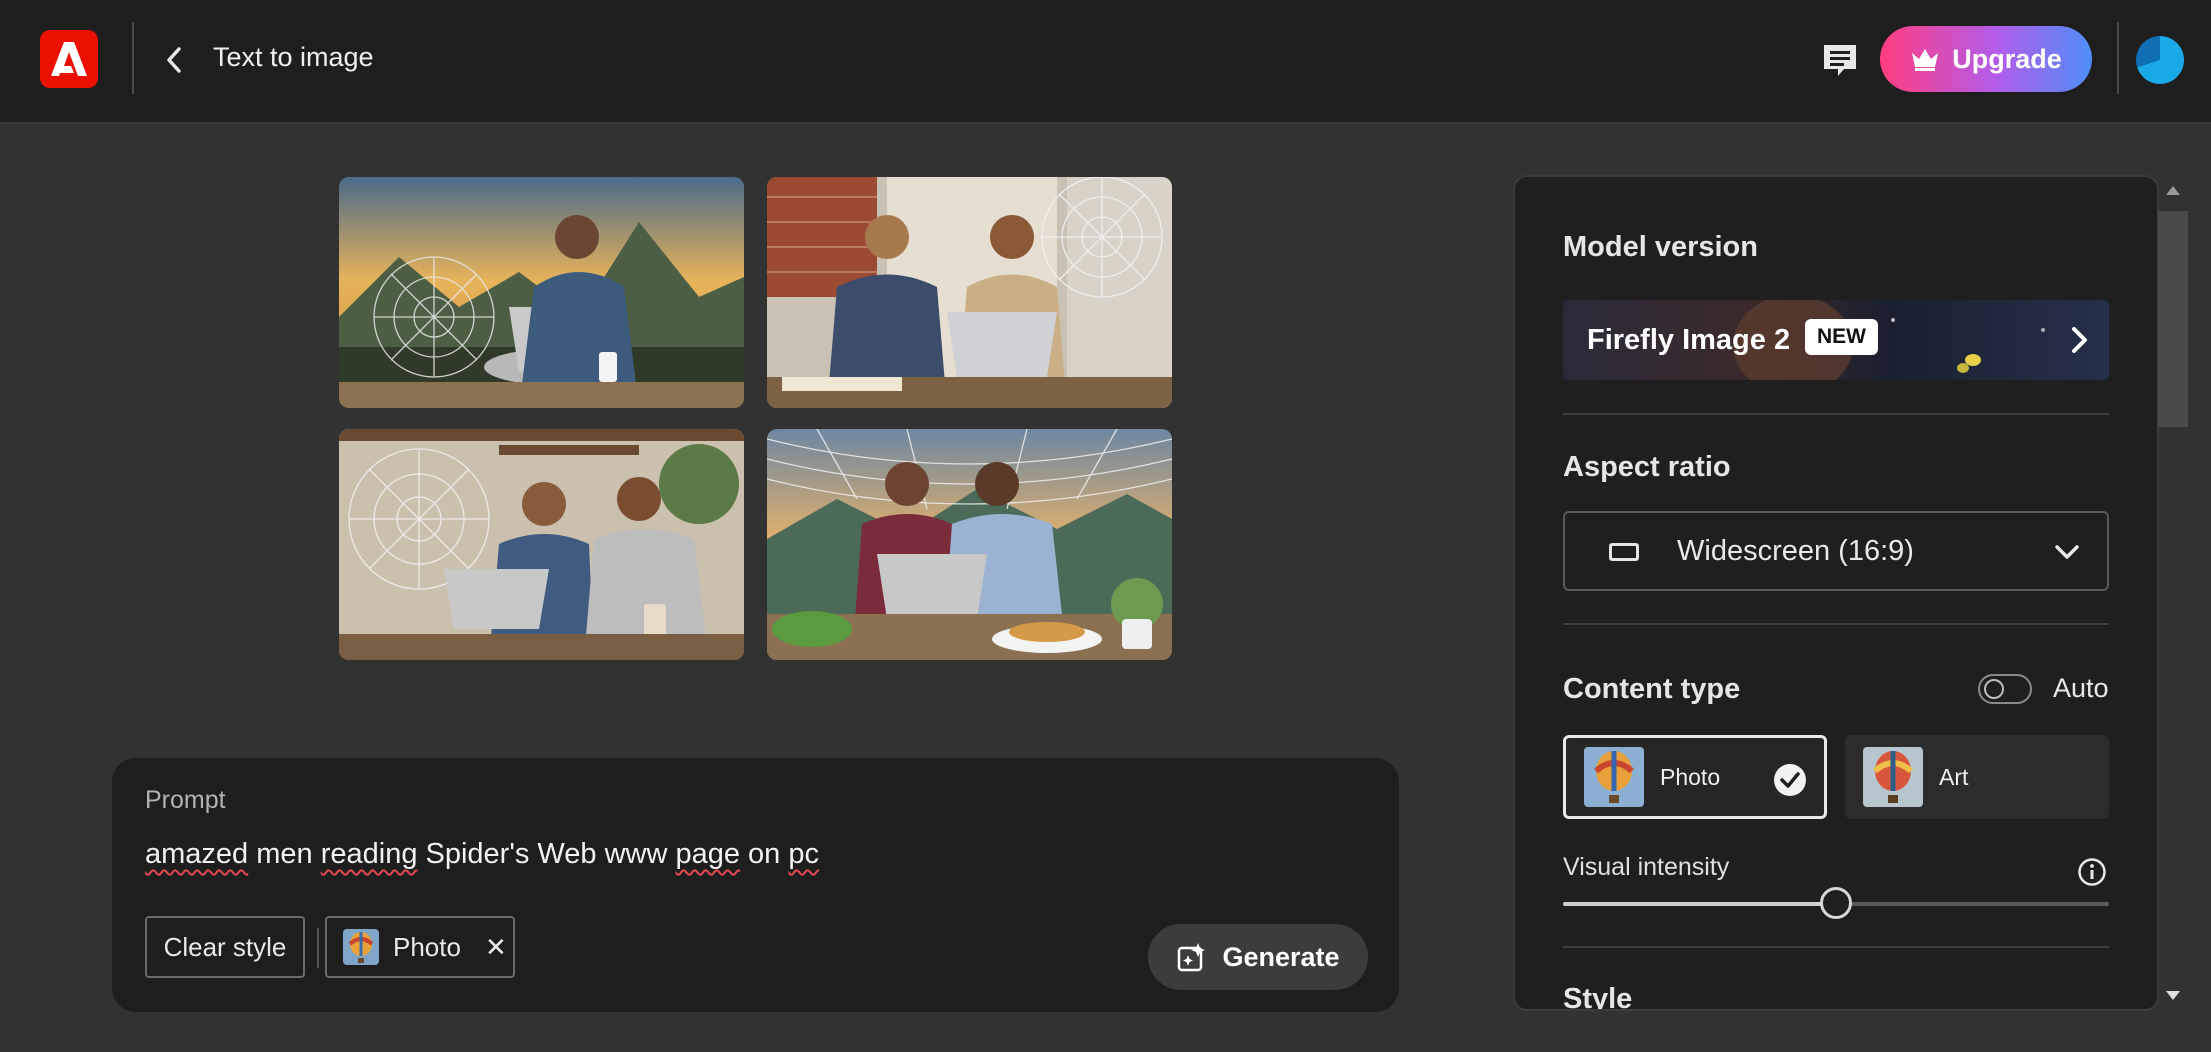 The height and width of the screenshot is (1052, 2211). I want to click on chip-divider, so click(318, 948).